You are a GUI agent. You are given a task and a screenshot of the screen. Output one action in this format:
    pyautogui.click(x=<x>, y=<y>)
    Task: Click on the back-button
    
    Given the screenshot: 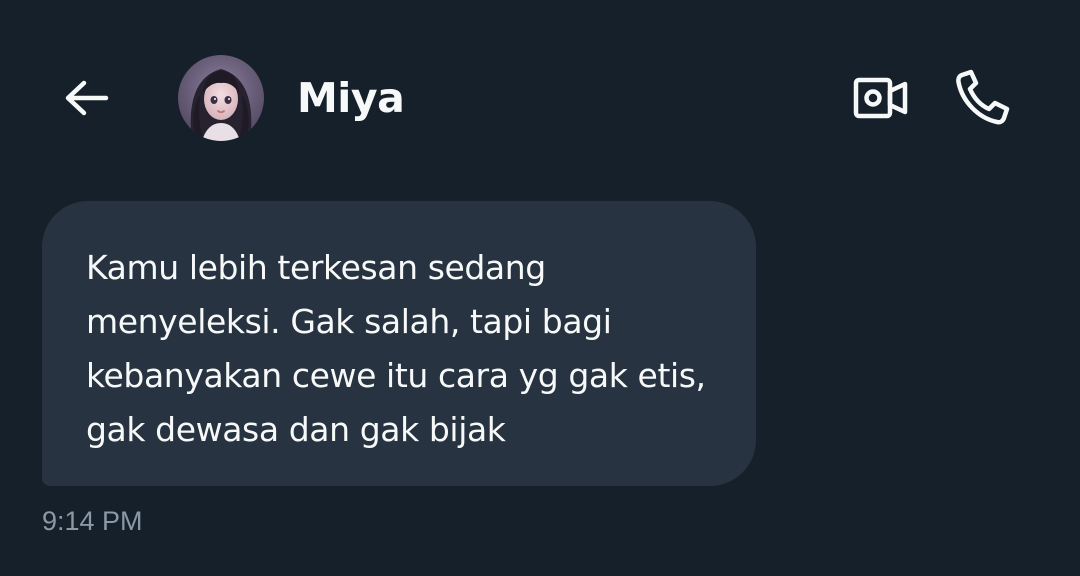 What is the action you would take?
    pyautogui.click(x=86, y=98)
    